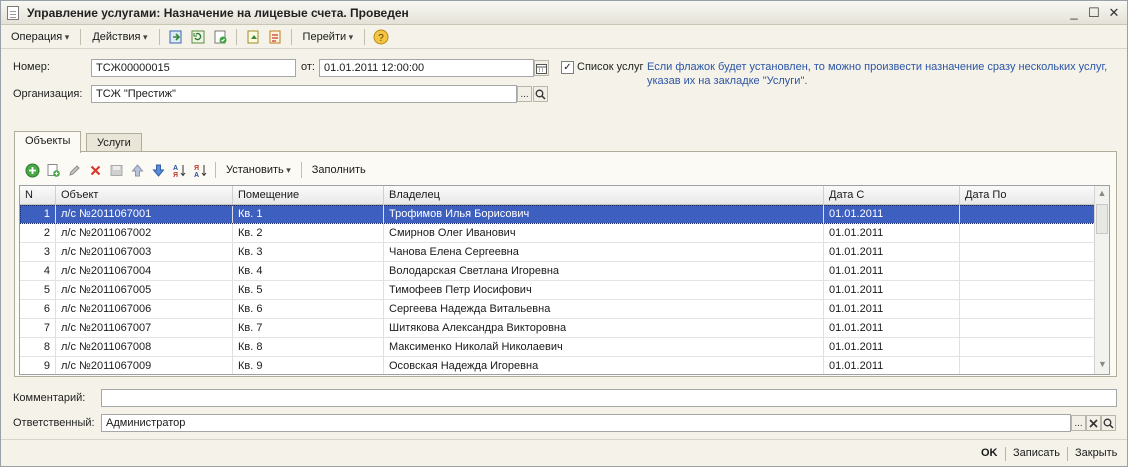 This screenshot has height=467, width=1128. What do you see at coordinates (1101, 280) in the screenshot?
I see `table-vertical-scrollbar: ▲ ▼` at bounding box center [1101, 280].